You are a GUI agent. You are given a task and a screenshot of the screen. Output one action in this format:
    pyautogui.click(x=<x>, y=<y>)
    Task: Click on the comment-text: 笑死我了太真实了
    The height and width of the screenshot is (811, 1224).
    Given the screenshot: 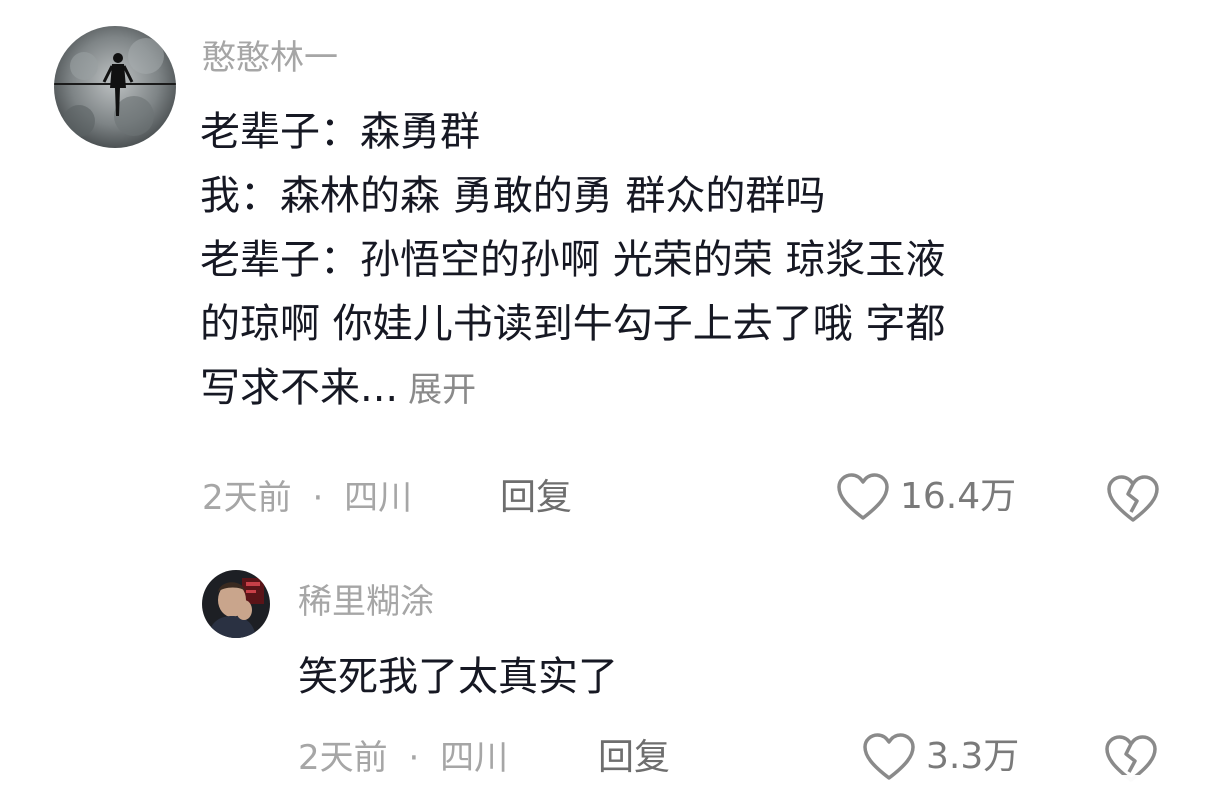 What is the action you would take?
    pyautogui.click(x=458, y=677)
    